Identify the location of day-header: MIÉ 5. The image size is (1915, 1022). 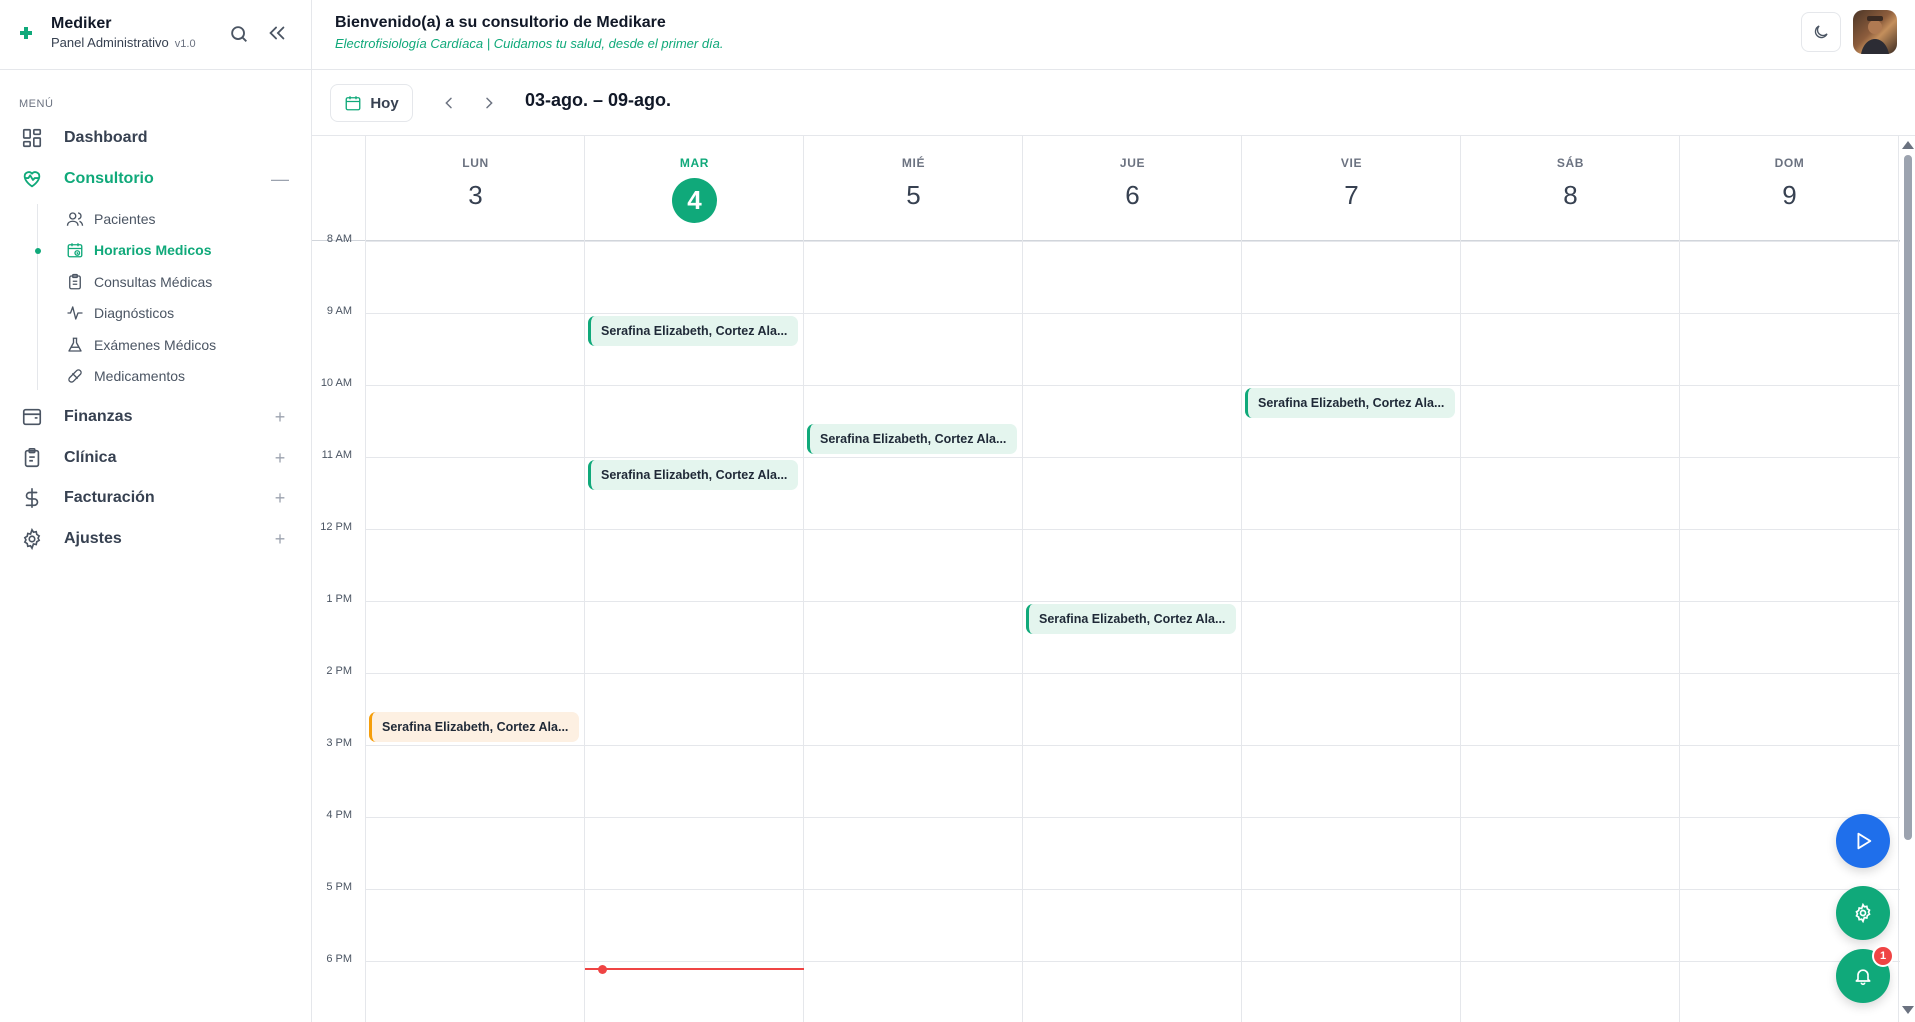
(913, 188).